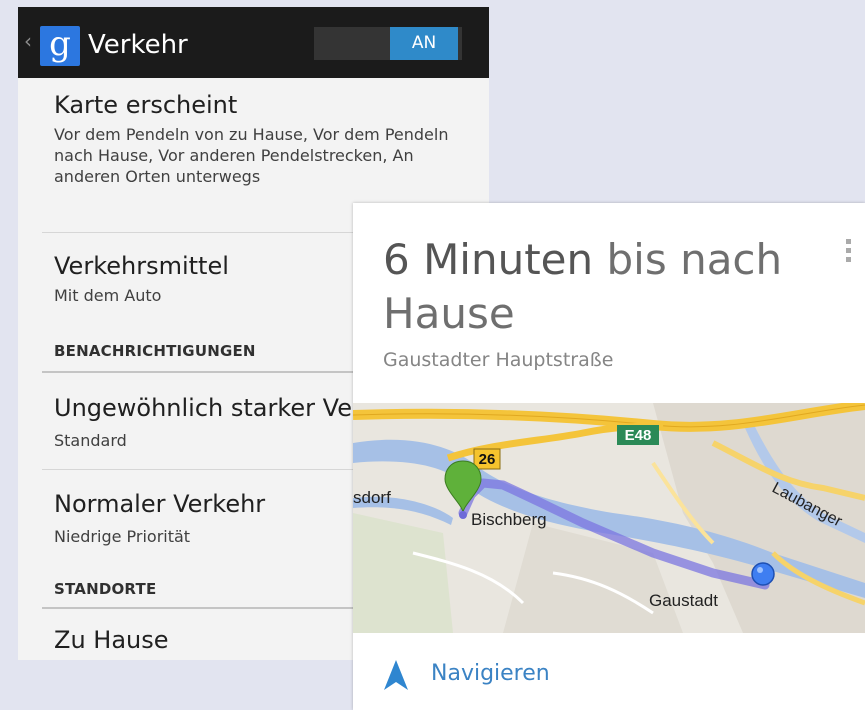 The height and width of the screenshot is (710, 865). Describe the element at coordinates (603, 287) in the screenshot. I see `card-title: 6 Minuten bis nach Hause` at that location.